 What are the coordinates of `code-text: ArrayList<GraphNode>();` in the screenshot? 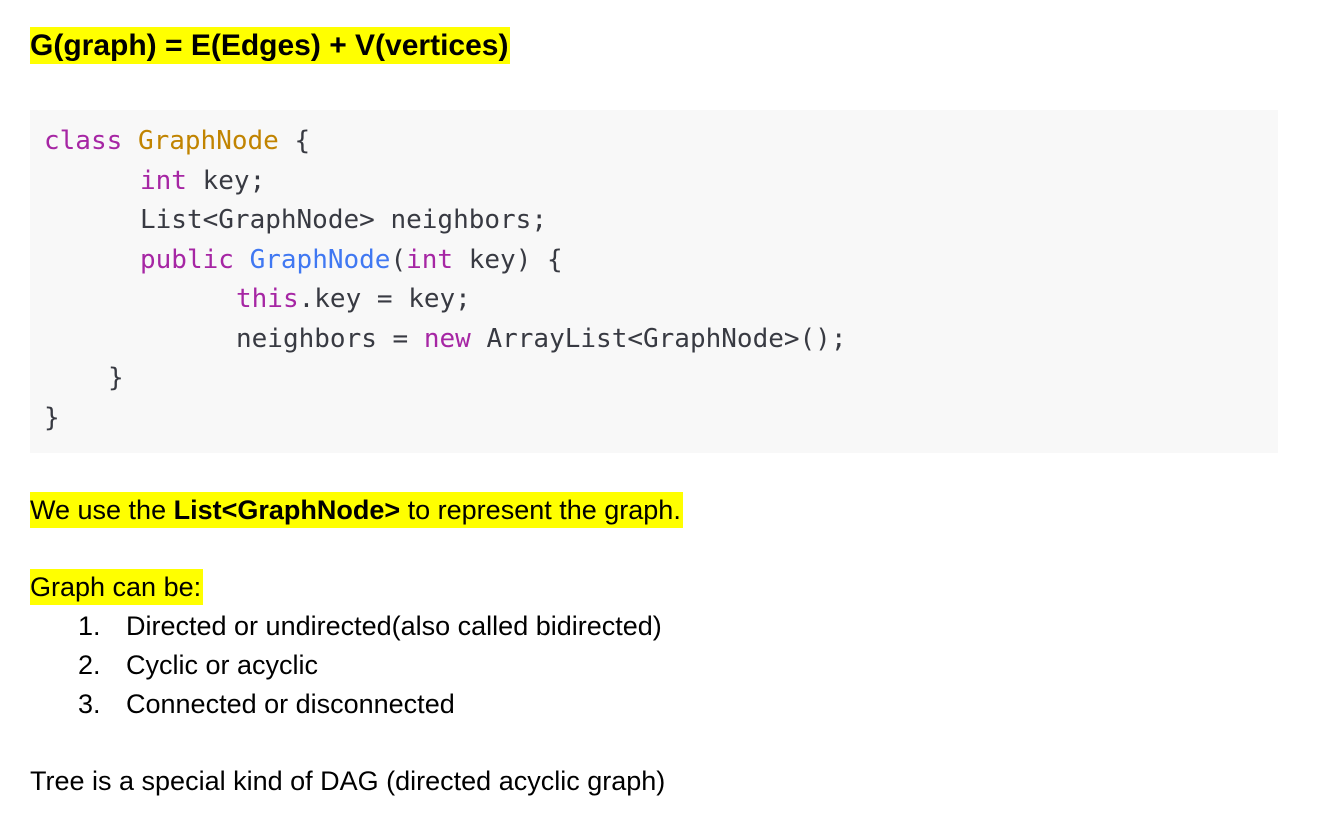 It's located at (658, 339).